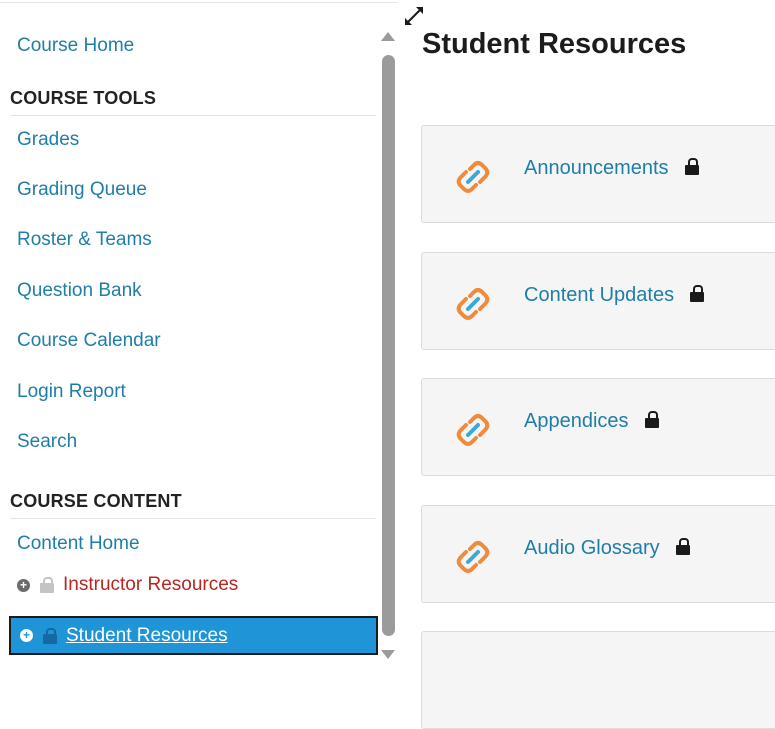 This screenshot has height=729, width=775. I want to click on sidebar-link-content-home: Content Home, so click(78, 544).